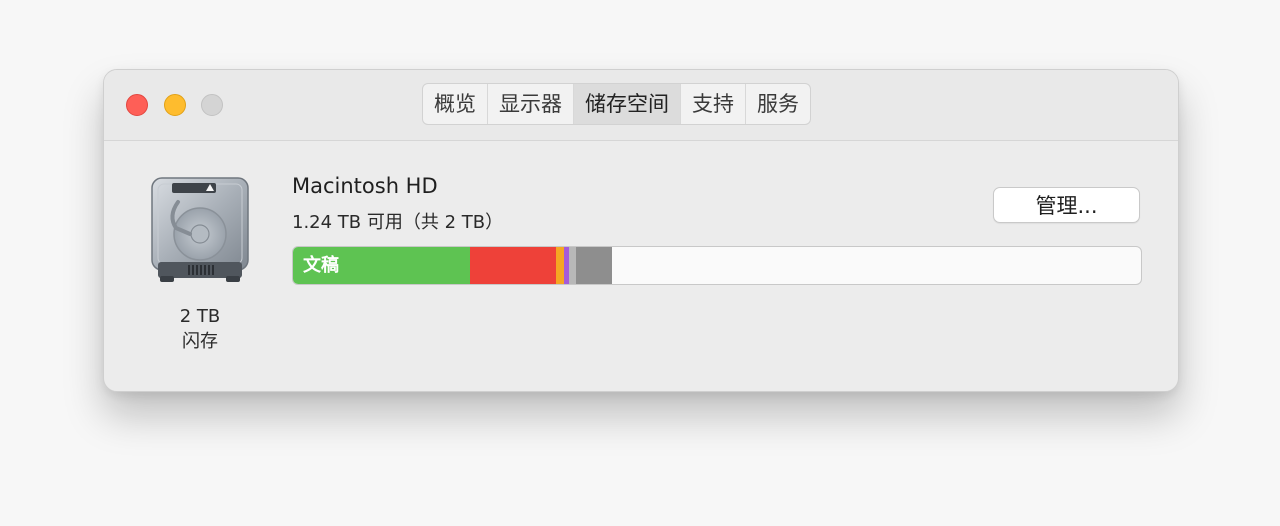 The height and width of the screenshot is (526, 1280). Describe the element at coordinates (200, 329) in the screenshot. I see `disk-caption: 2 TB 闪存` at that location.